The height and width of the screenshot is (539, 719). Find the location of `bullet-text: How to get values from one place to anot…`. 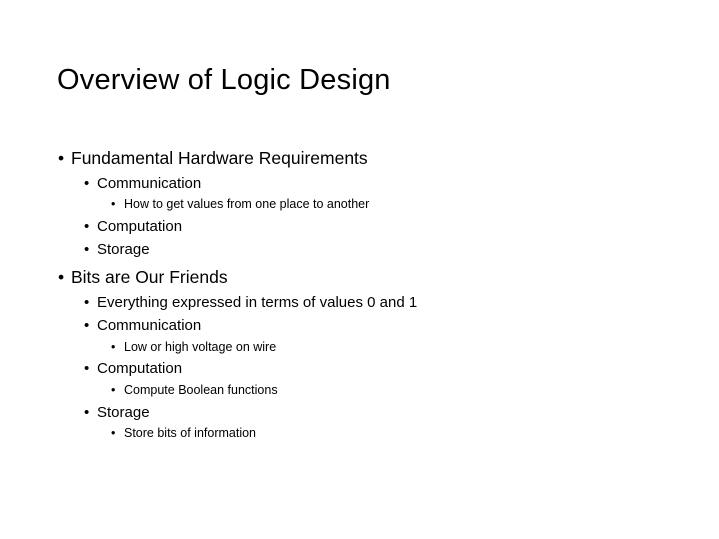

bullet-text: How to get values from one place to anot… is located at coordinates (247, 204).